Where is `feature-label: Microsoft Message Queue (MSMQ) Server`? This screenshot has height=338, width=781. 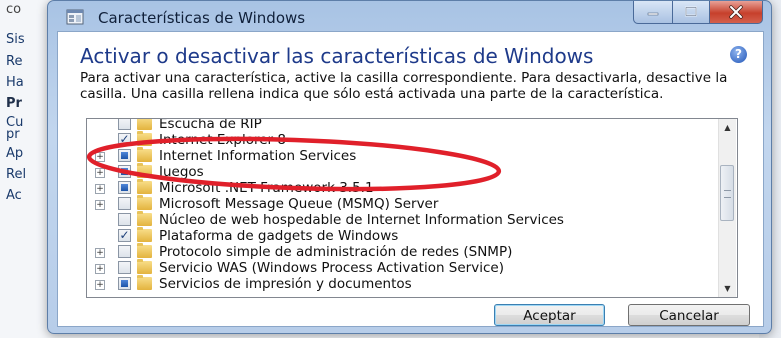 feature-label: Microsoft Message Queue (MSMQ) Server is located at coordinates (299, 204).